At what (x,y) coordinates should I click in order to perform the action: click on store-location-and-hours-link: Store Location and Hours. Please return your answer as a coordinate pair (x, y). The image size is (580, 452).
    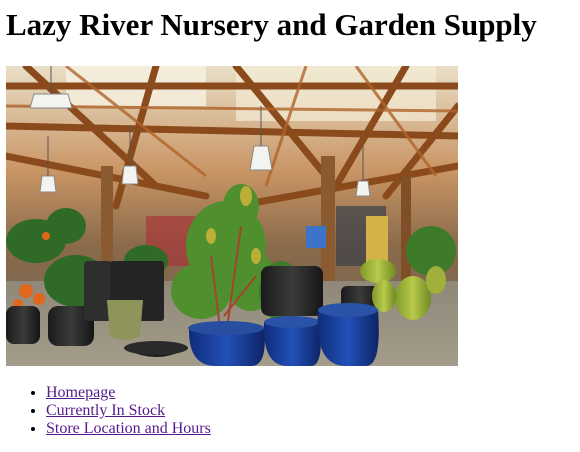
    Looking at the image, I should click on (128, 428).